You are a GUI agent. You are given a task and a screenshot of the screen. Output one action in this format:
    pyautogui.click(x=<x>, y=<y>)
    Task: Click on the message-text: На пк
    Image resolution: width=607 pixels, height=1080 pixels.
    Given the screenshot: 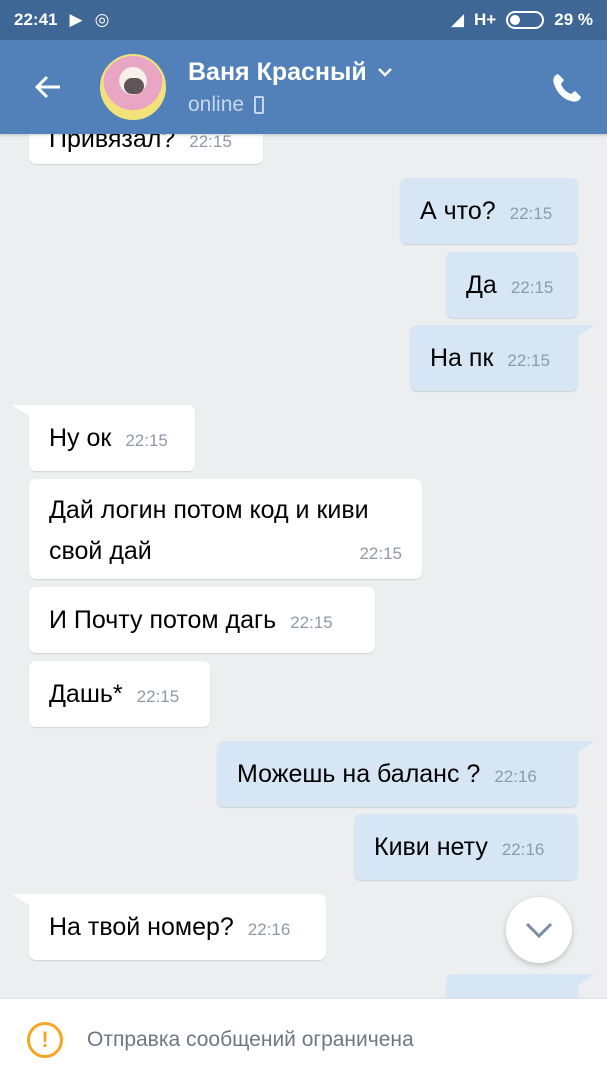 What is the action you would take?
    pyautogui.click(x=462, y=358)
    